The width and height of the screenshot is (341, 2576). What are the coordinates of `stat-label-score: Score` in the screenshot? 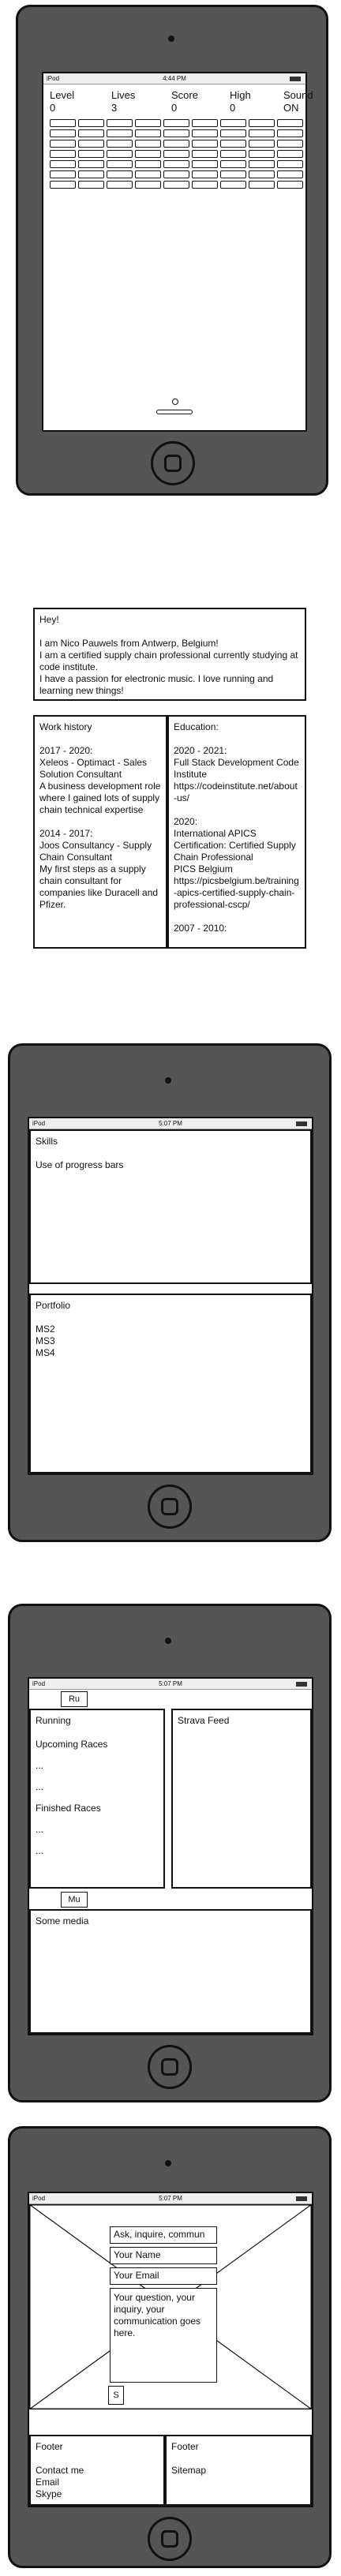 It's located at (184, 95).